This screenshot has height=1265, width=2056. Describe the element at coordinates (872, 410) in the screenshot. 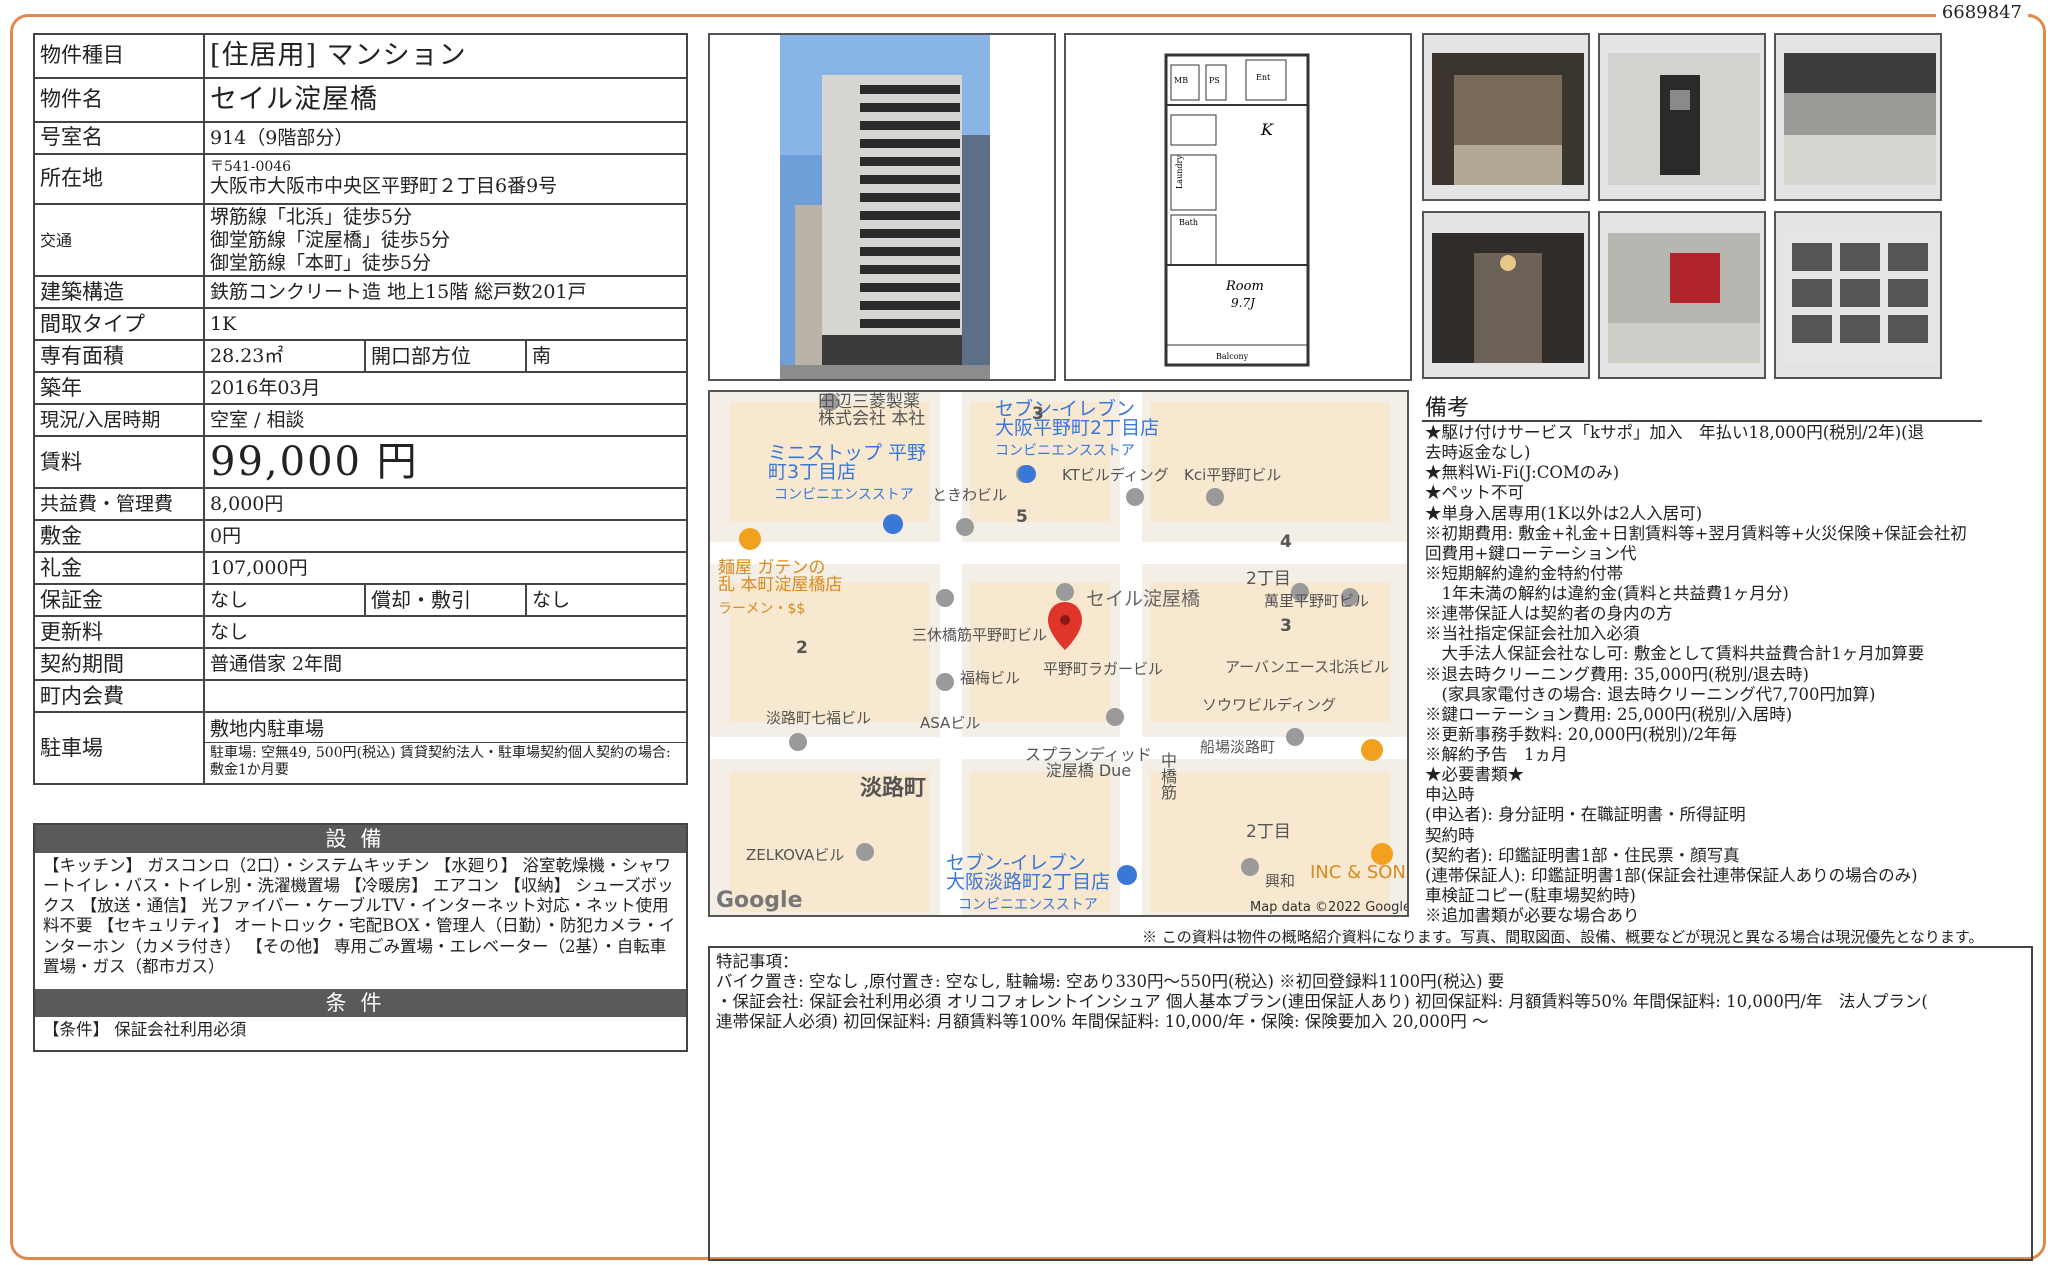

I see `map-label-tanabe: 田辺三菱製薬 株式会社 本社` at that location.